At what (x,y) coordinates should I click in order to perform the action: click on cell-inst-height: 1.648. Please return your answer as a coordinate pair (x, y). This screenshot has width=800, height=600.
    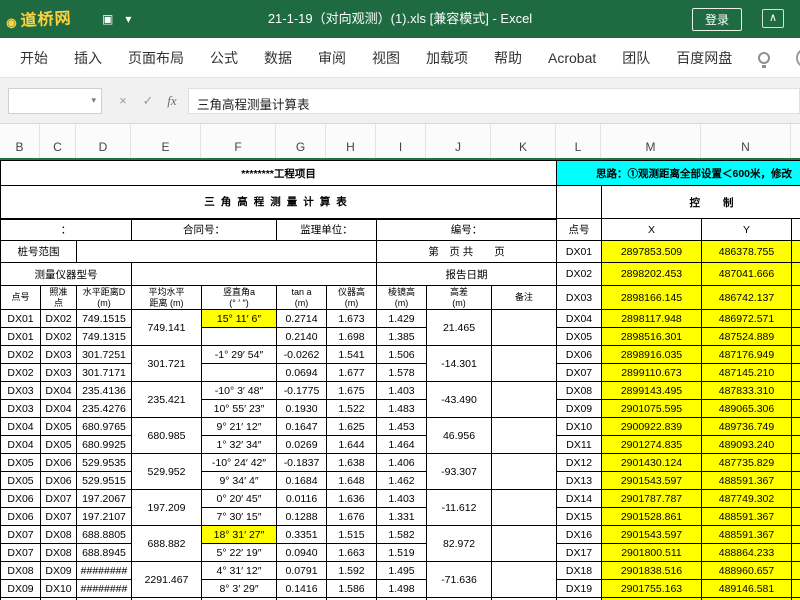
    Looking at the image, I should click on (351, 480).